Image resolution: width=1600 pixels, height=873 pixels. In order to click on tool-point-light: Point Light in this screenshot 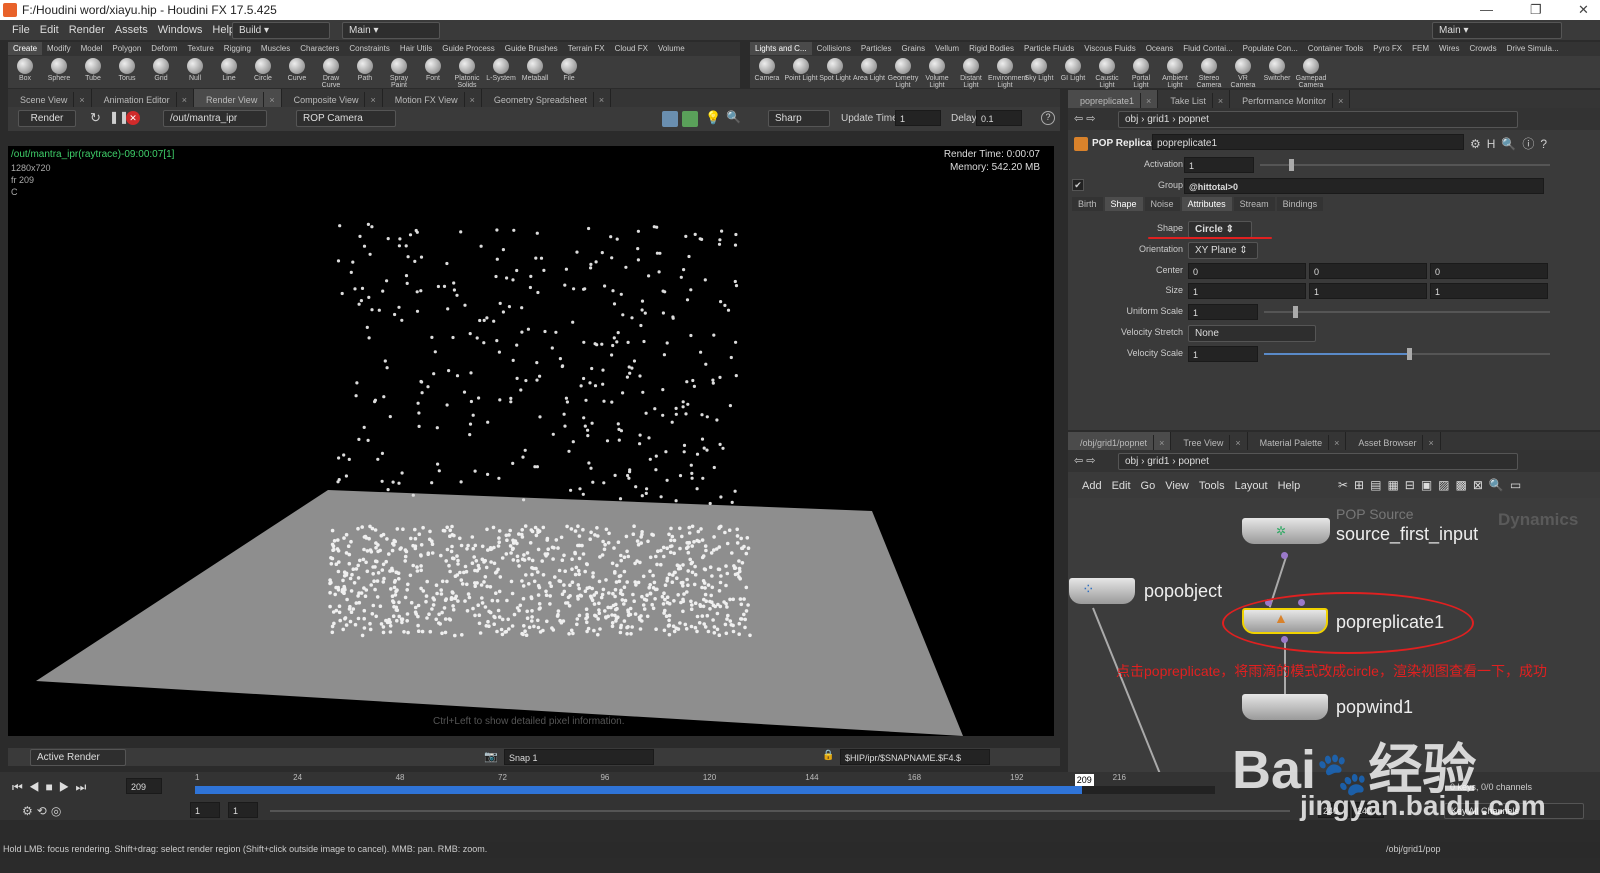, I will do `click(801, 72)`.